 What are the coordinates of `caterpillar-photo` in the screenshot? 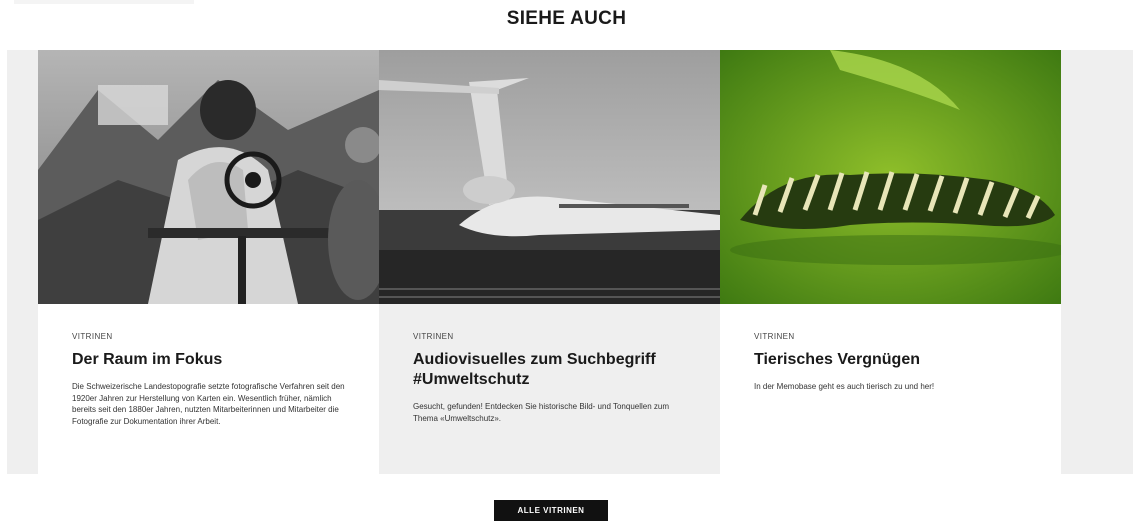 It's located at (890, 177).